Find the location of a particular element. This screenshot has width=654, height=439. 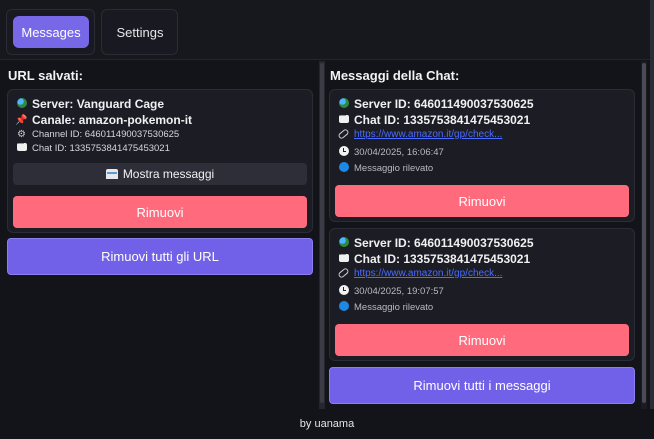

channel-name: Canale: amazon-pokemon-it is located at coordinates (112, 120).